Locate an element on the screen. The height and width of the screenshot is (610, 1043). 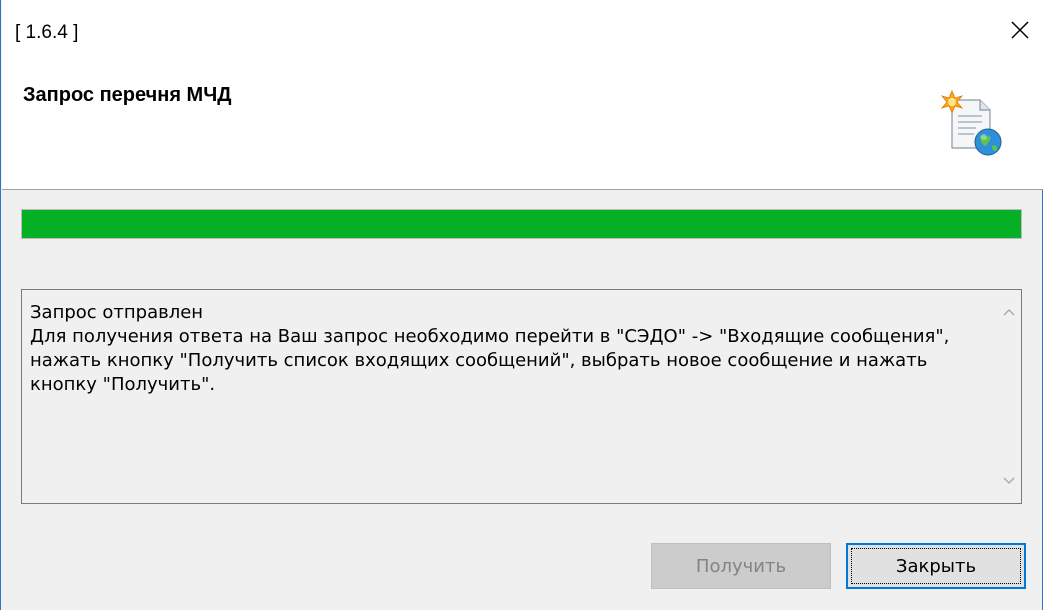
page-title: Запрос перечня МЧД is located at coordinates (127, 95).